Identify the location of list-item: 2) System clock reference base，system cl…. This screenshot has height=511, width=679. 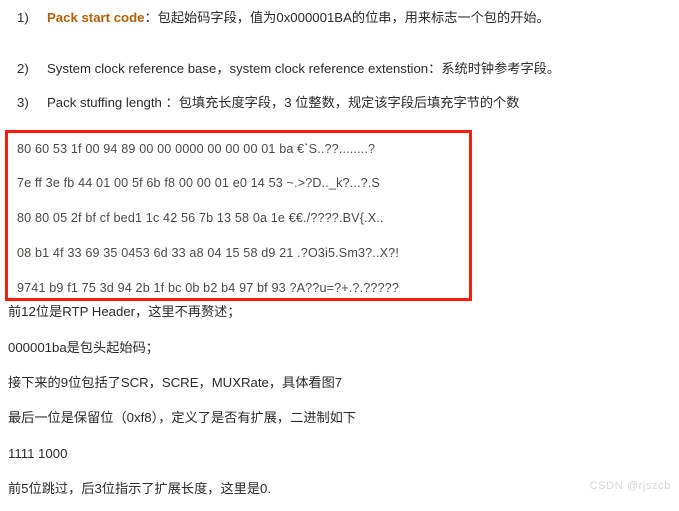
(339, 68).